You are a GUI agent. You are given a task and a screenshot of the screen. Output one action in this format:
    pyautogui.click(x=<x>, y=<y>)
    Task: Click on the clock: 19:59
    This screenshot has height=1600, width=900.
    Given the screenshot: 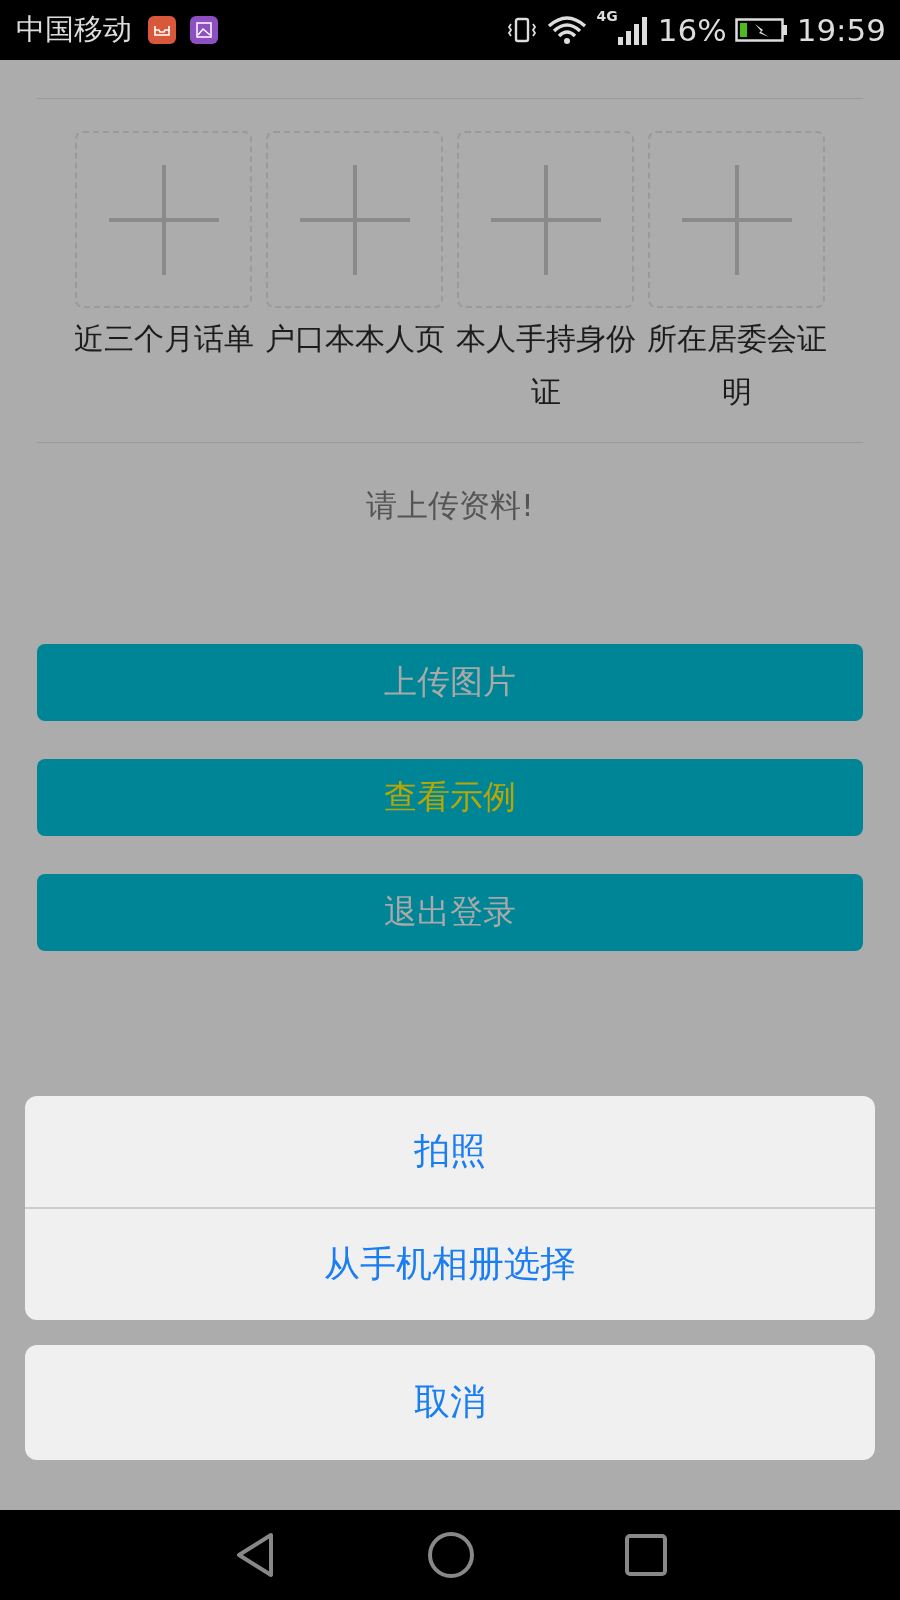 What is the action you would take?
    pyautogui.click(x=841, y=30)
    